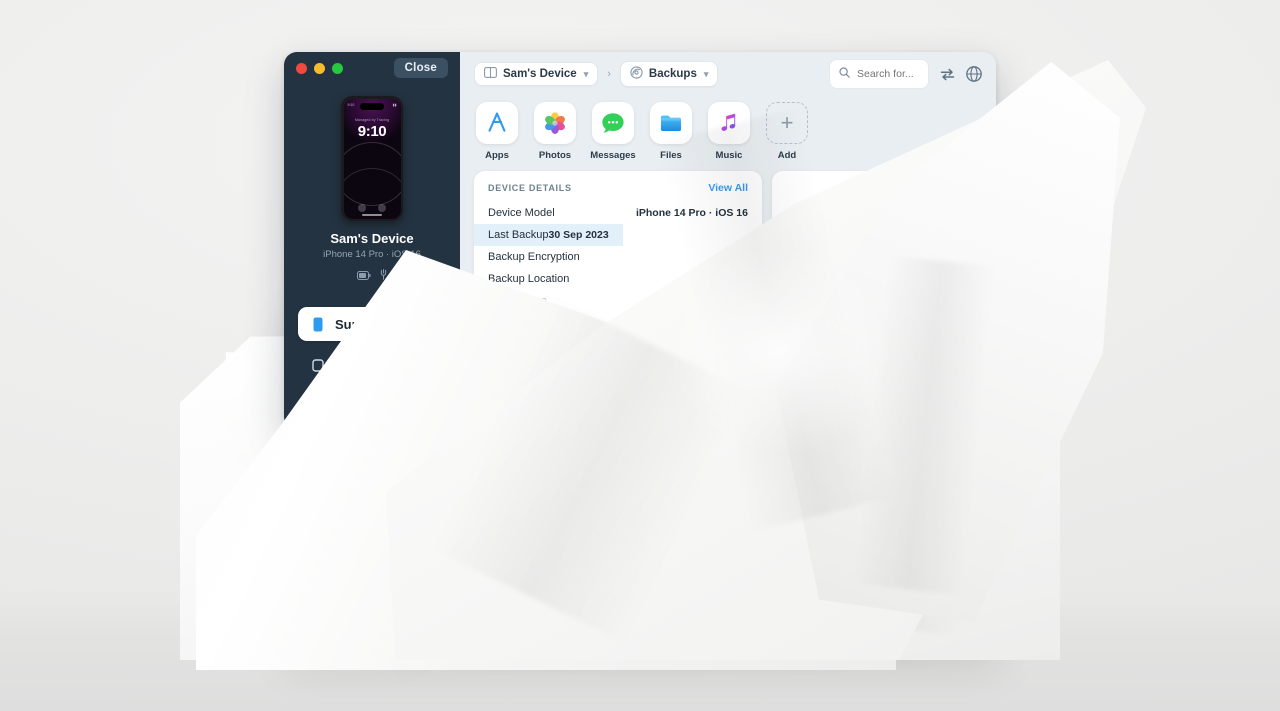 The width and height of the screenshot is (1280, 711). I want to click on phone-dock, so click(372, 207).